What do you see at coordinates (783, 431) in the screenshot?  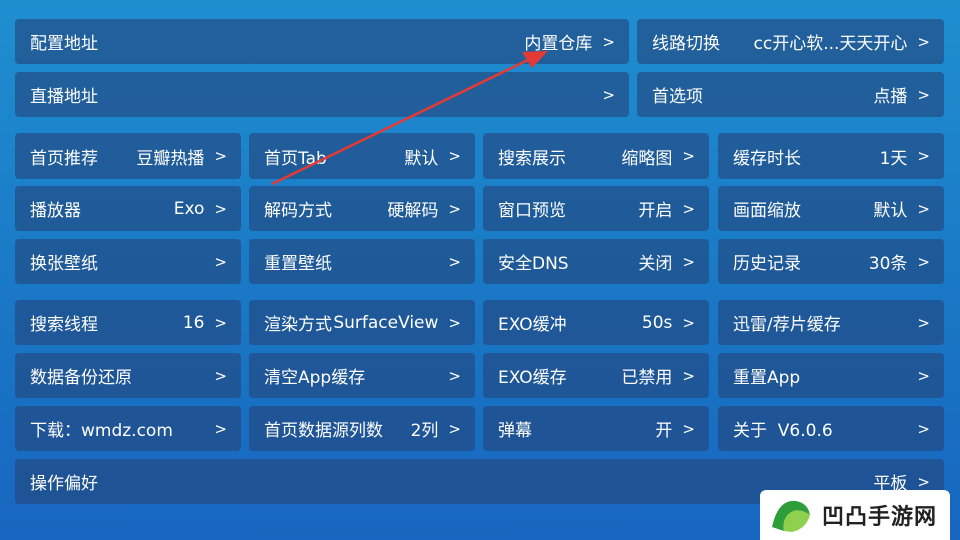 I see `setting-label: 关于 V6.0.6` at bounding box center [783, 431].